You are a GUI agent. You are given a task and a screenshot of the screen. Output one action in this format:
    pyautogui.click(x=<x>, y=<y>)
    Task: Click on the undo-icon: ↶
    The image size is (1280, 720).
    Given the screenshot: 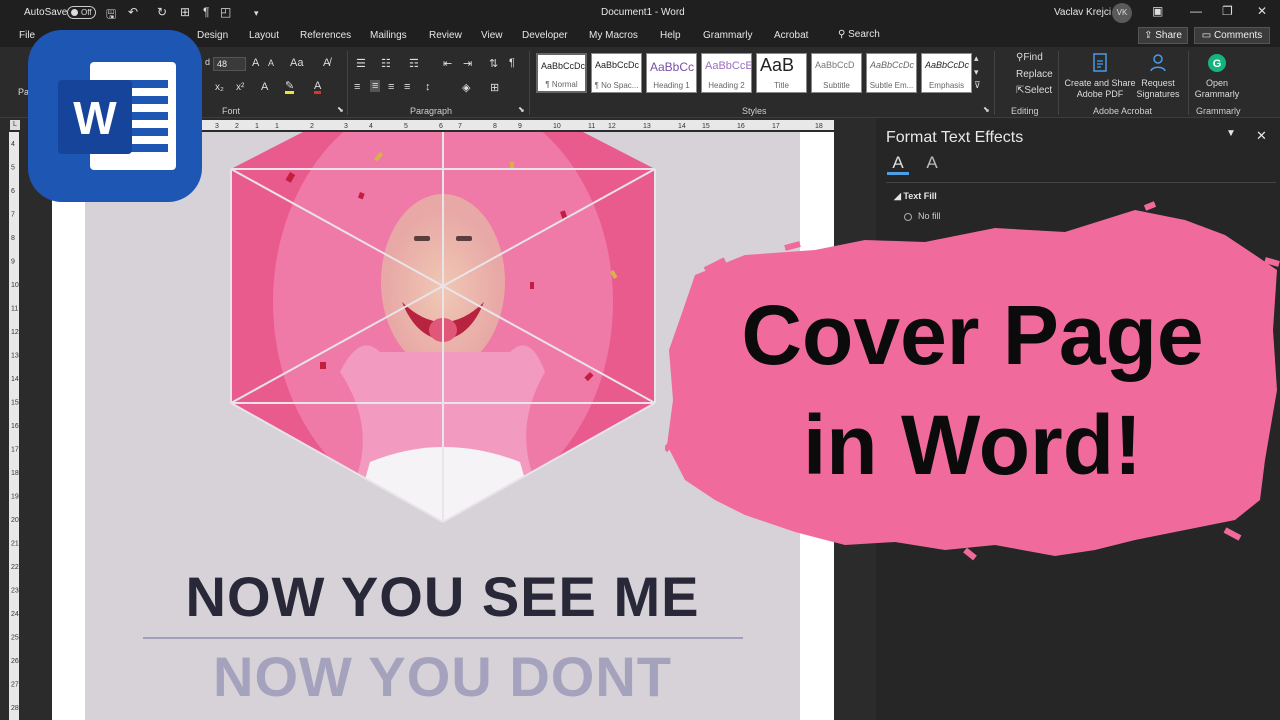 What is the action you would take?
    pyautogui.click(x=133, y=12)
    